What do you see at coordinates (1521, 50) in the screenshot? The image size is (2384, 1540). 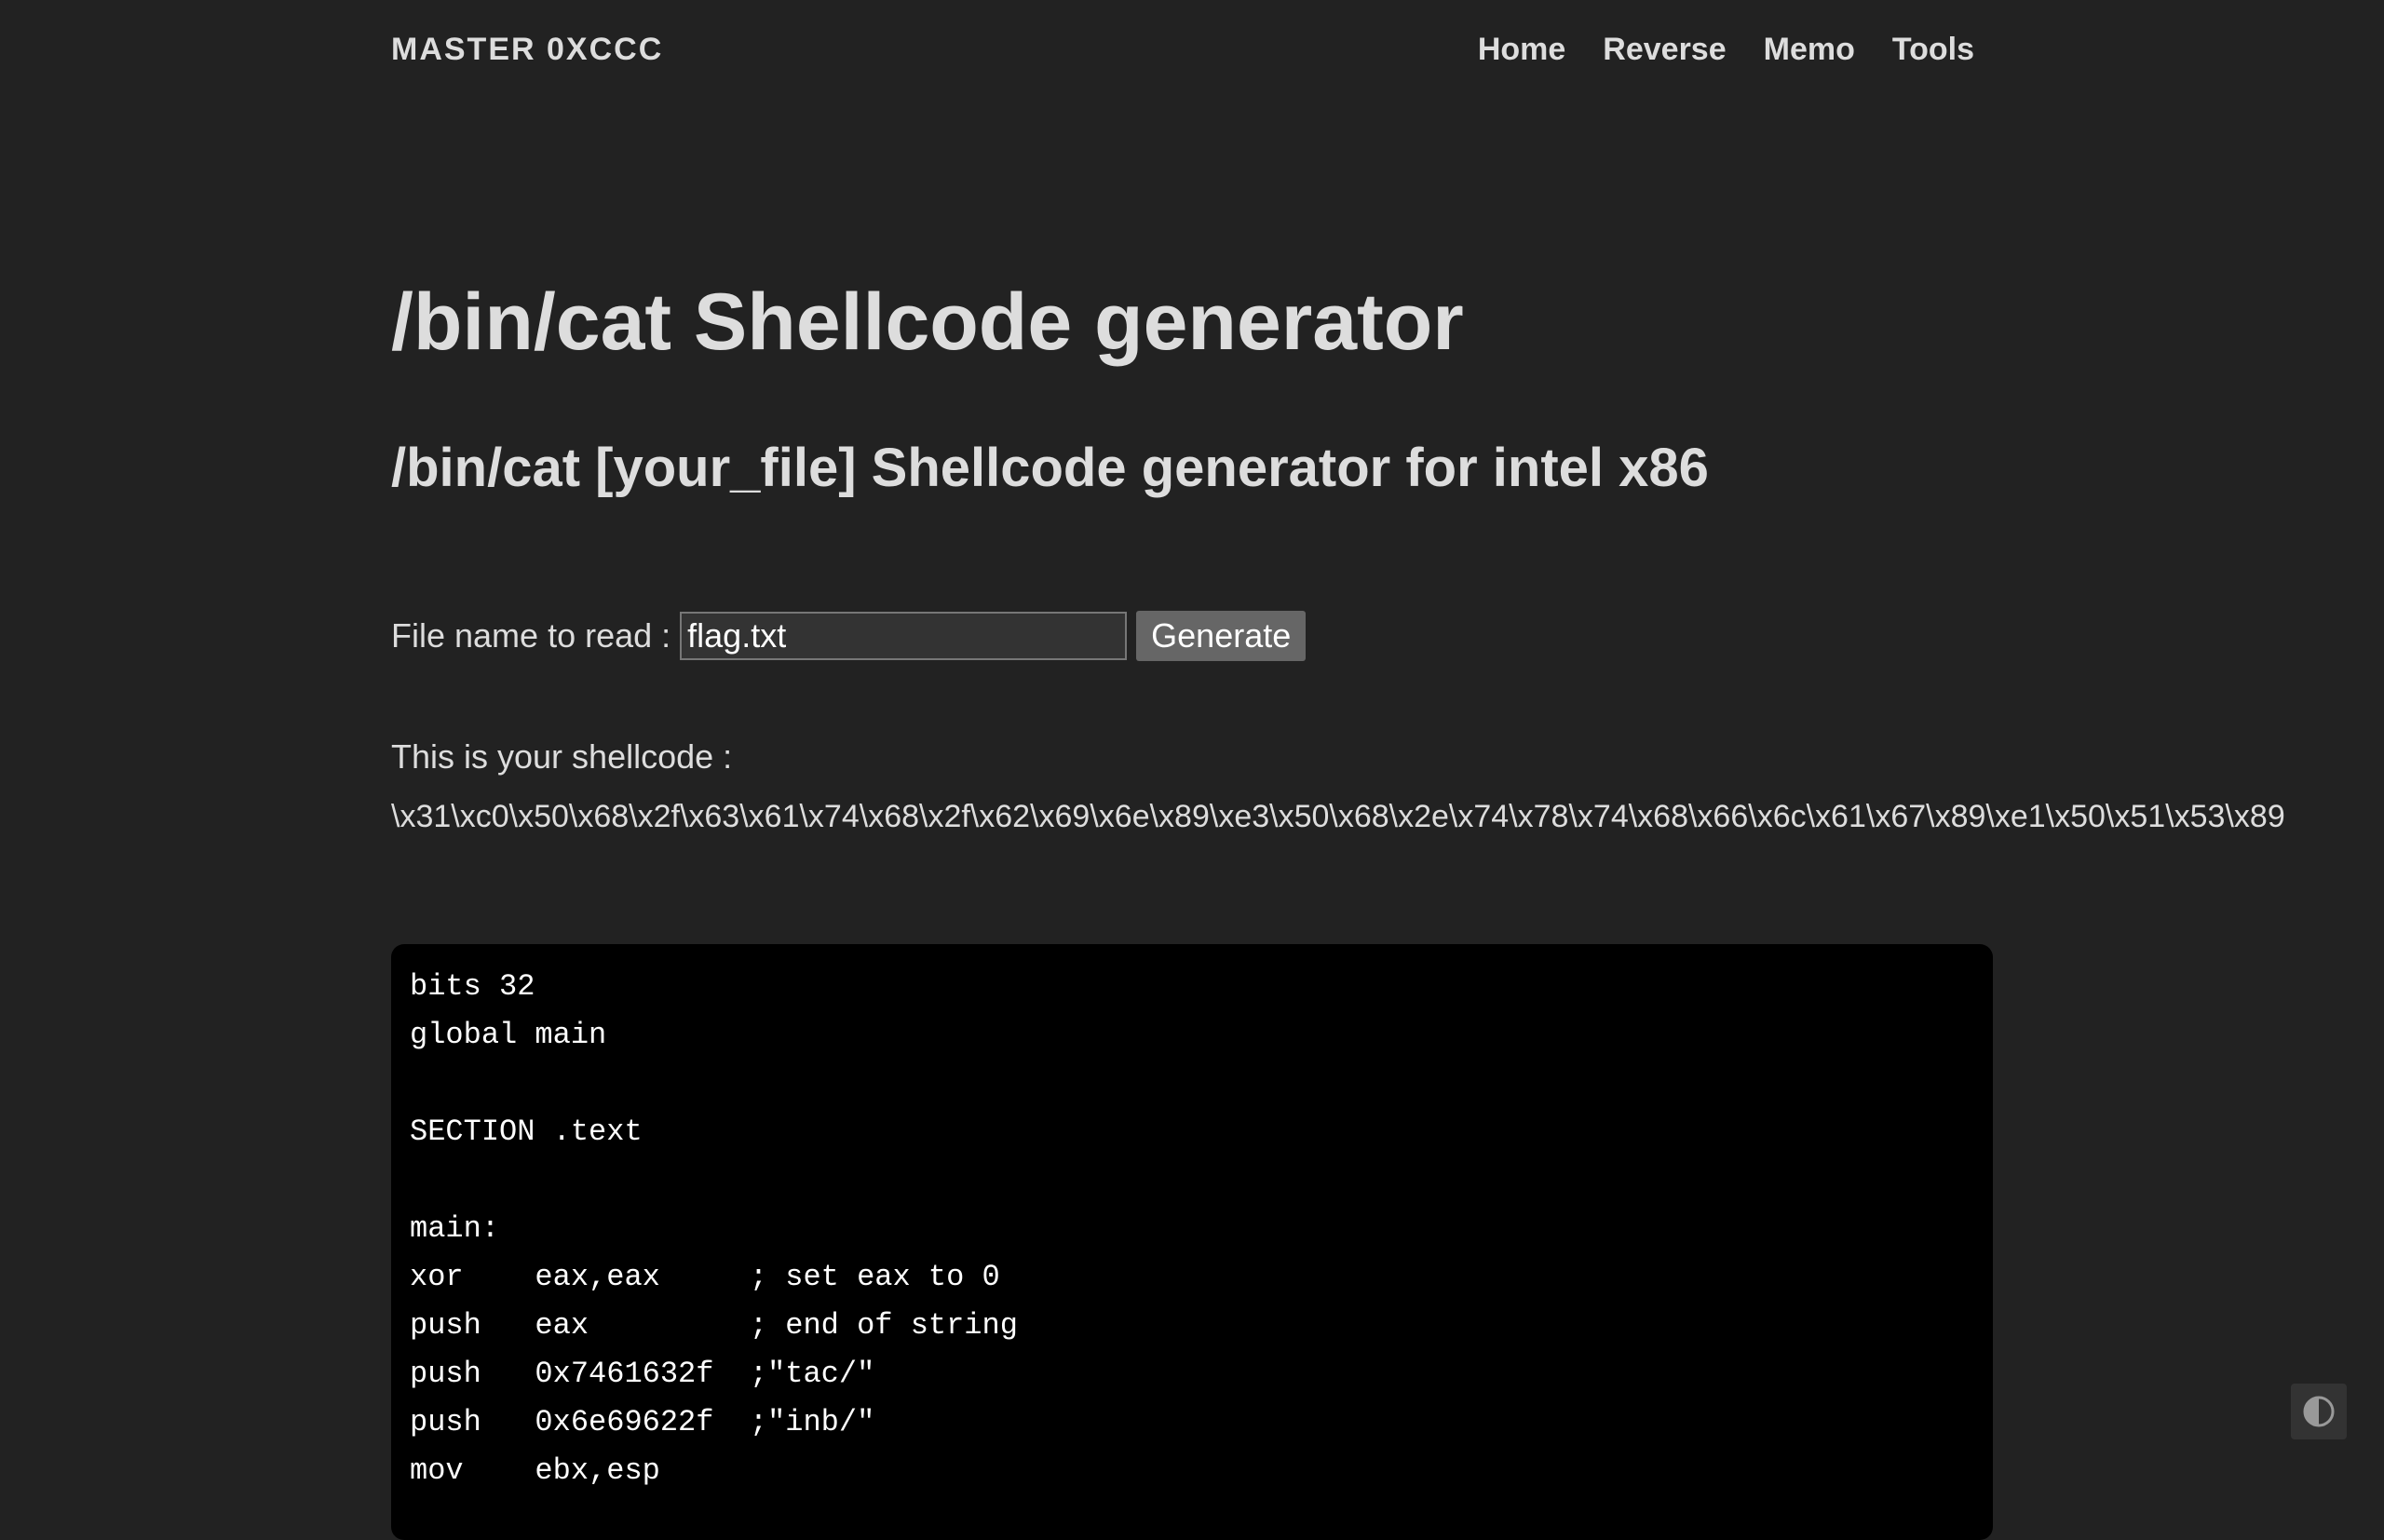 I see `nav-home-link: Home` at bounding box center [1521, 50].